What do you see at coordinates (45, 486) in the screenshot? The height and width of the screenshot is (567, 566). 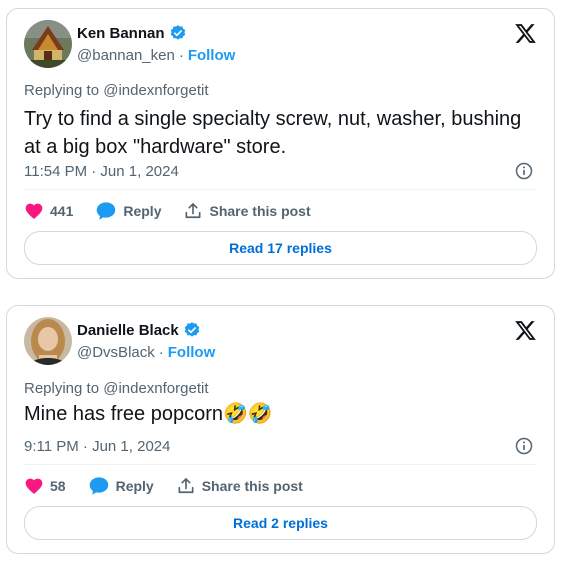 I see `like-button: 58` at bounding box center [45, 486].